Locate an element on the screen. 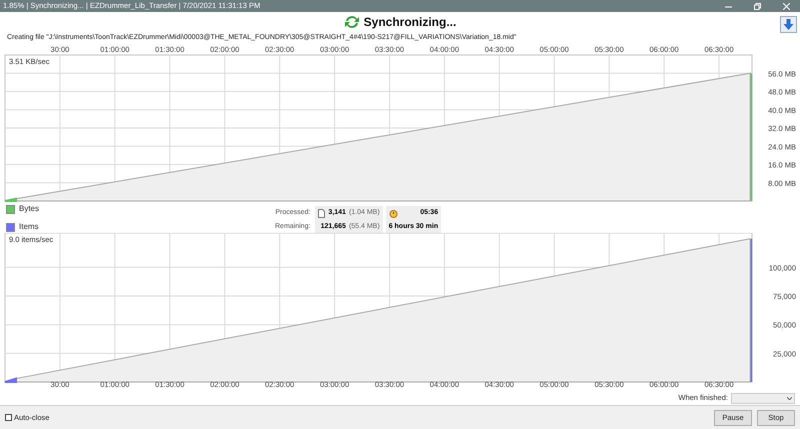  down-arrow-icon is located at coordinates (788, 24).